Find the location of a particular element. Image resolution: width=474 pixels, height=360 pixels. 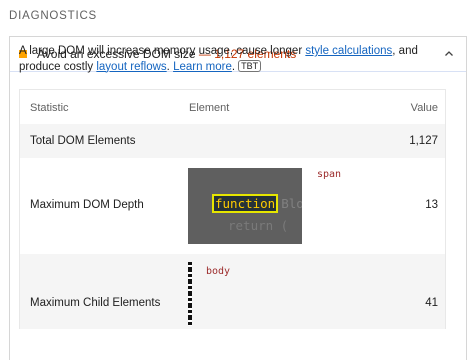

element-screenshot: function Blo return ( is located at coordinates (245, 206).